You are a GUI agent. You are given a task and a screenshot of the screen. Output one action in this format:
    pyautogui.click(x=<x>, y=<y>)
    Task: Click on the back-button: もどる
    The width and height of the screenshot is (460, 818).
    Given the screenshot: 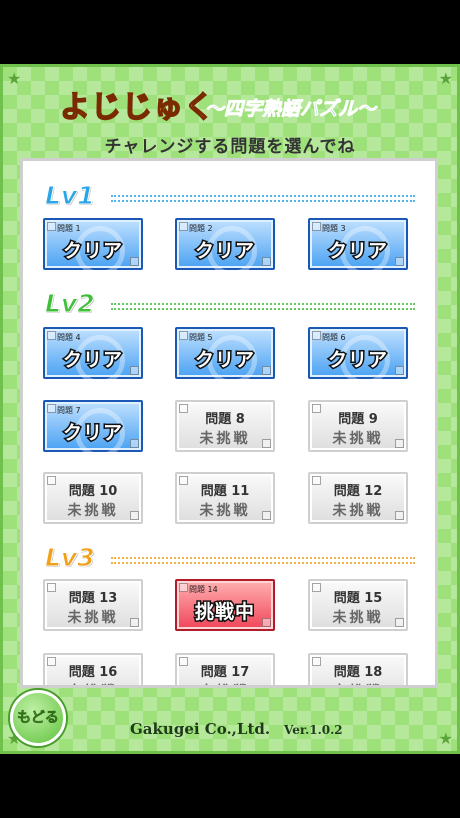 What is the action you would take?
    pyautogui.click(x=38, y=718)
    